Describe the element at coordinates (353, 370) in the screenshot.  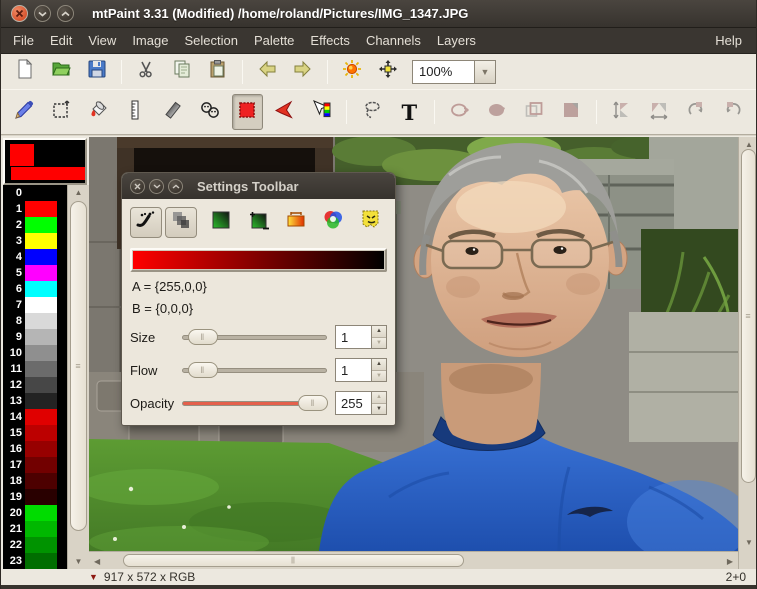
I see `flow-value: 1` at that location.